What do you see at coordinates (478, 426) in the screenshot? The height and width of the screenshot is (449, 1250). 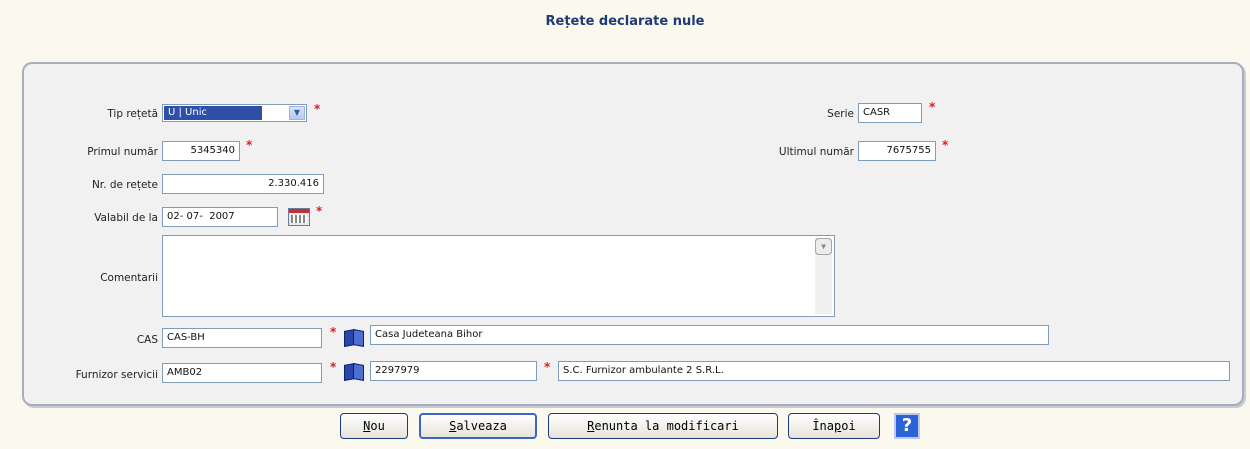 I see `salveaza-button: Salveaza` at bounding box center [478, 426].